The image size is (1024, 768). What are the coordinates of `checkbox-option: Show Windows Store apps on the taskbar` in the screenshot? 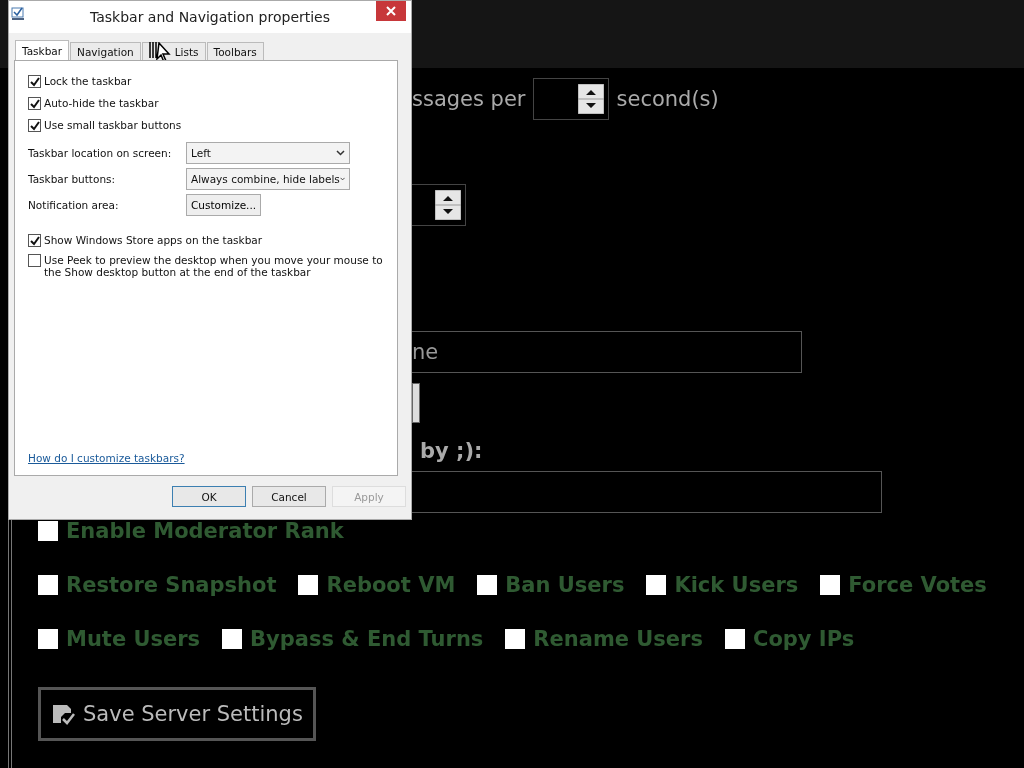 It's located at (212, 240).